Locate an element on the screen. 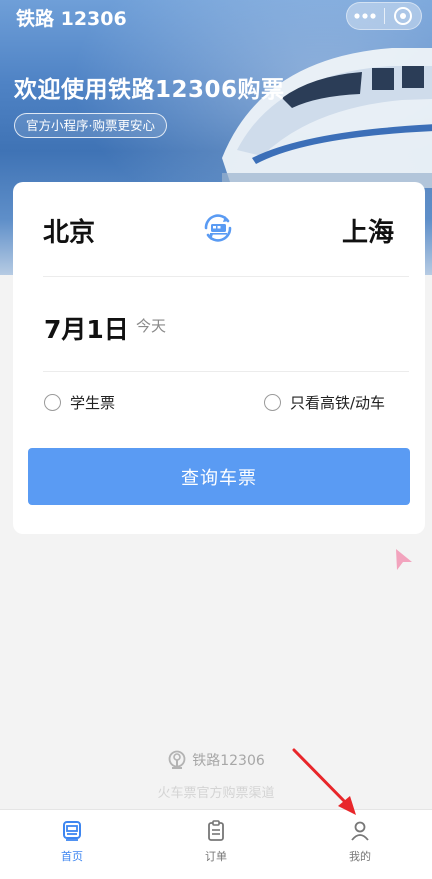 The width and height of the screenshot is (432, 879). user-profile-icon is located at coordinates (360, 831).